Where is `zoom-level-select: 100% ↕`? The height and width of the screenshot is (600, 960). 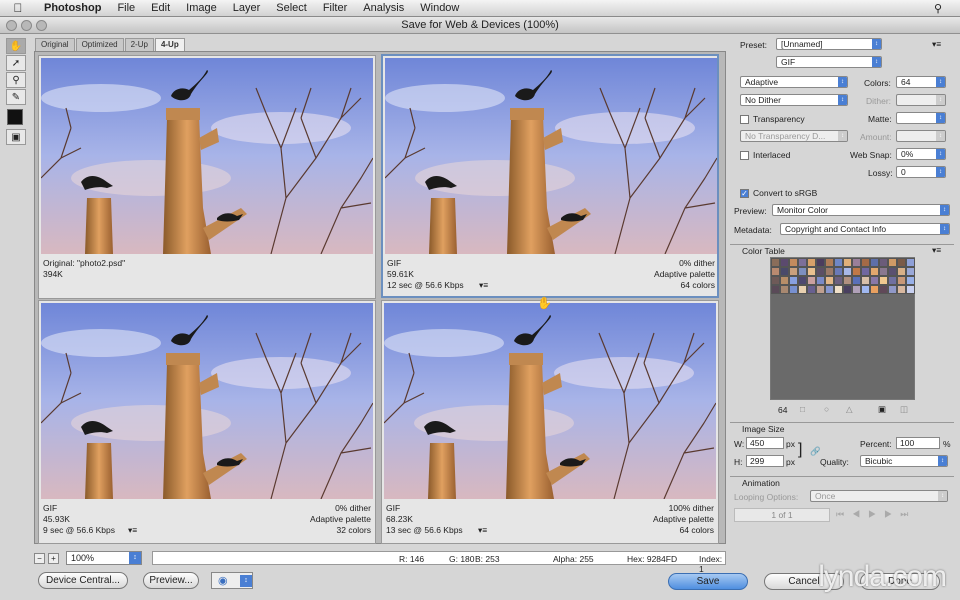 zoom-level-select: 100% ↕ is located at coordinates (104, 558).